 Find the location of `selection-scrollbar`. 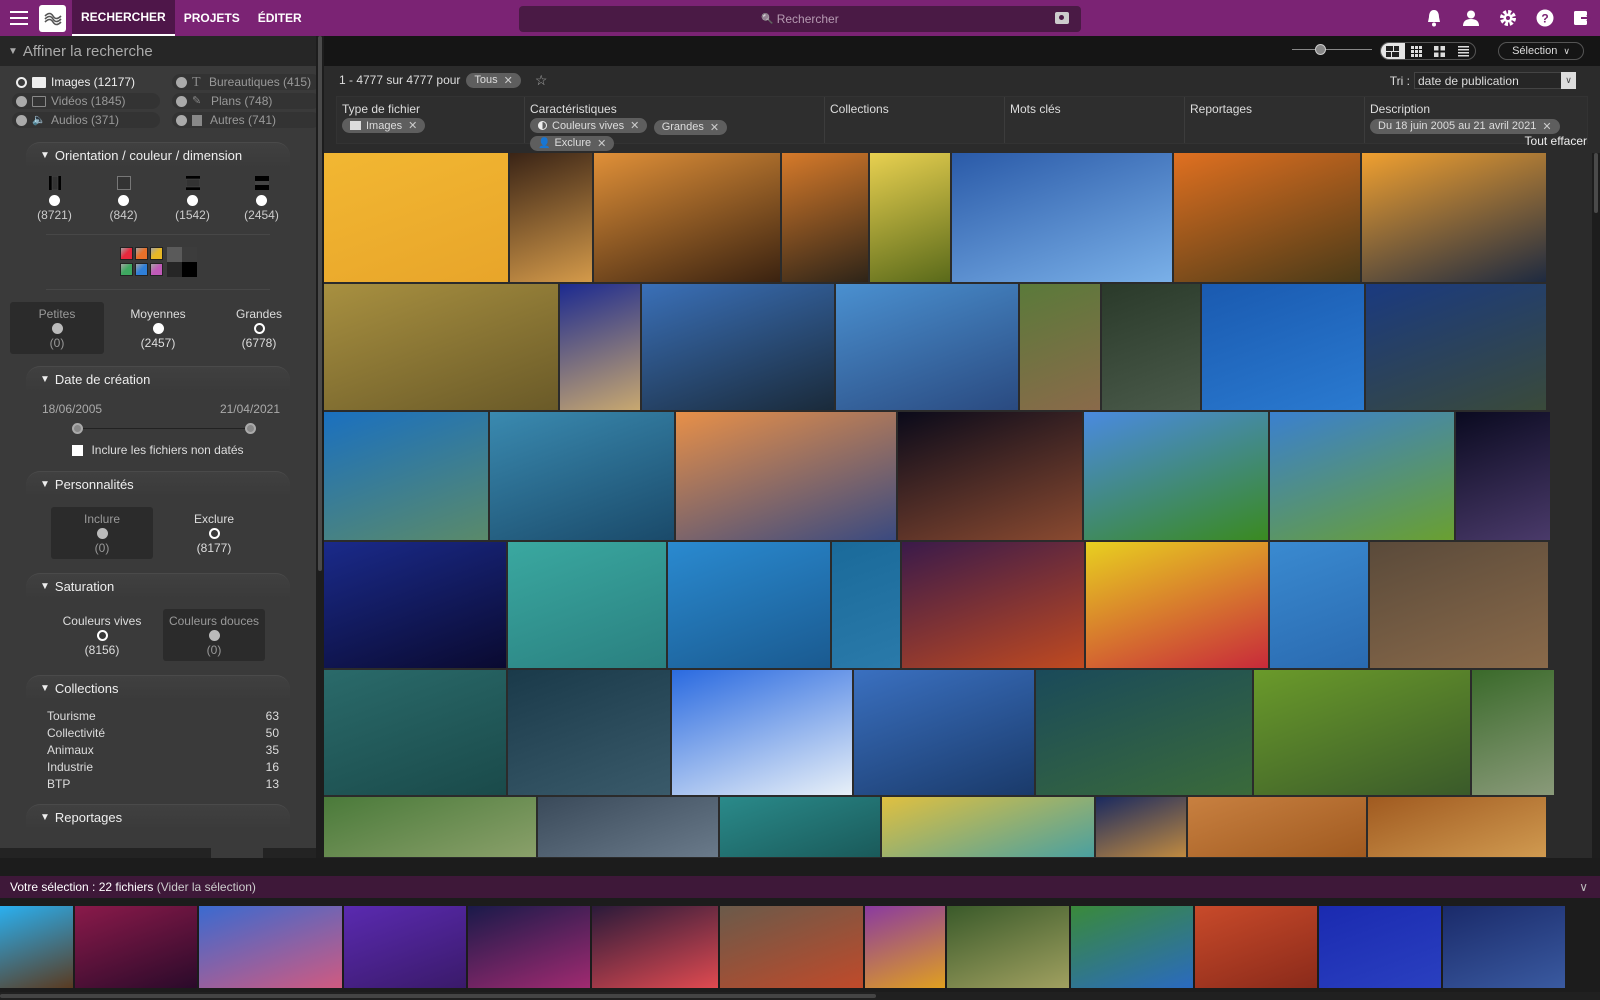

selection-scrollbar is located at coordinates (800, 996).